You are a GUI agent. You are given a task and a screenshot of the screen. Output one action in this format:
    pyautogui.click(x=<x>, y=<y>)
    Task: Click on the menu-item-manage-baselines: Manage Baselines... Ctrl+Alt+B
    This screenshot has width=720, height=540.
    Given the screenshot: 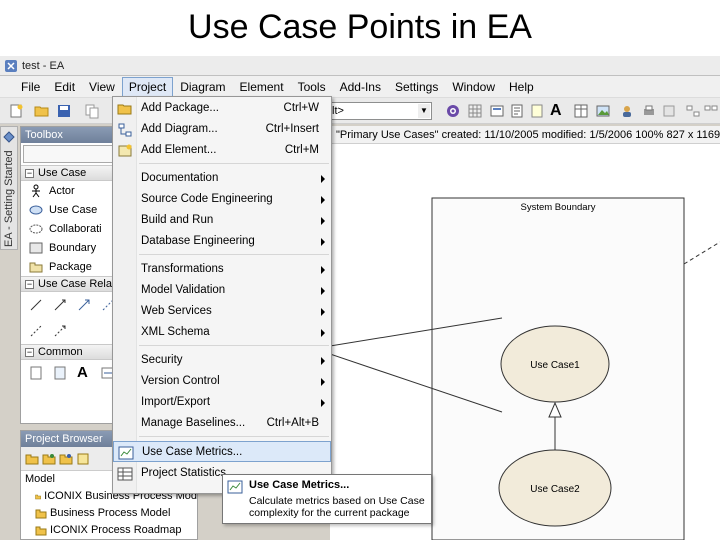 What is the action you would take?
    pyautogui.click(x=222, y=423)
    